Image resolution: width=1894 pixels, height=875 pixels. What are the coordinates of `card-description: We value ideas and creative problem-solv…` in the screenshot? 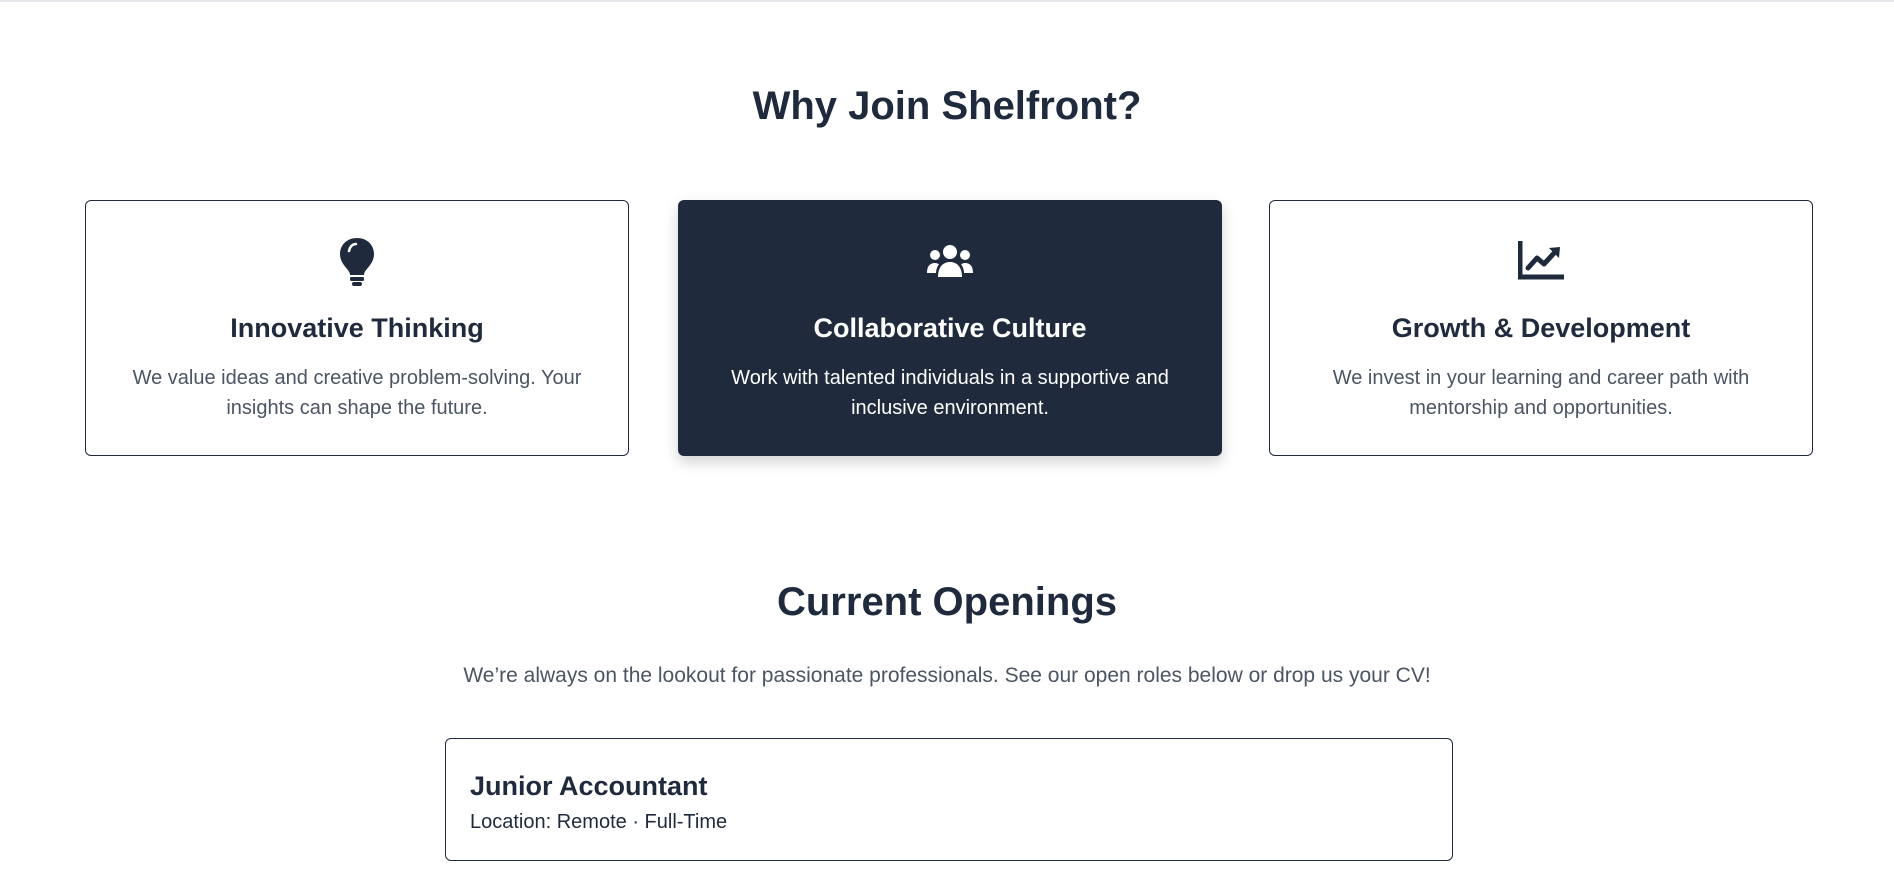 It's located at (357, 393).